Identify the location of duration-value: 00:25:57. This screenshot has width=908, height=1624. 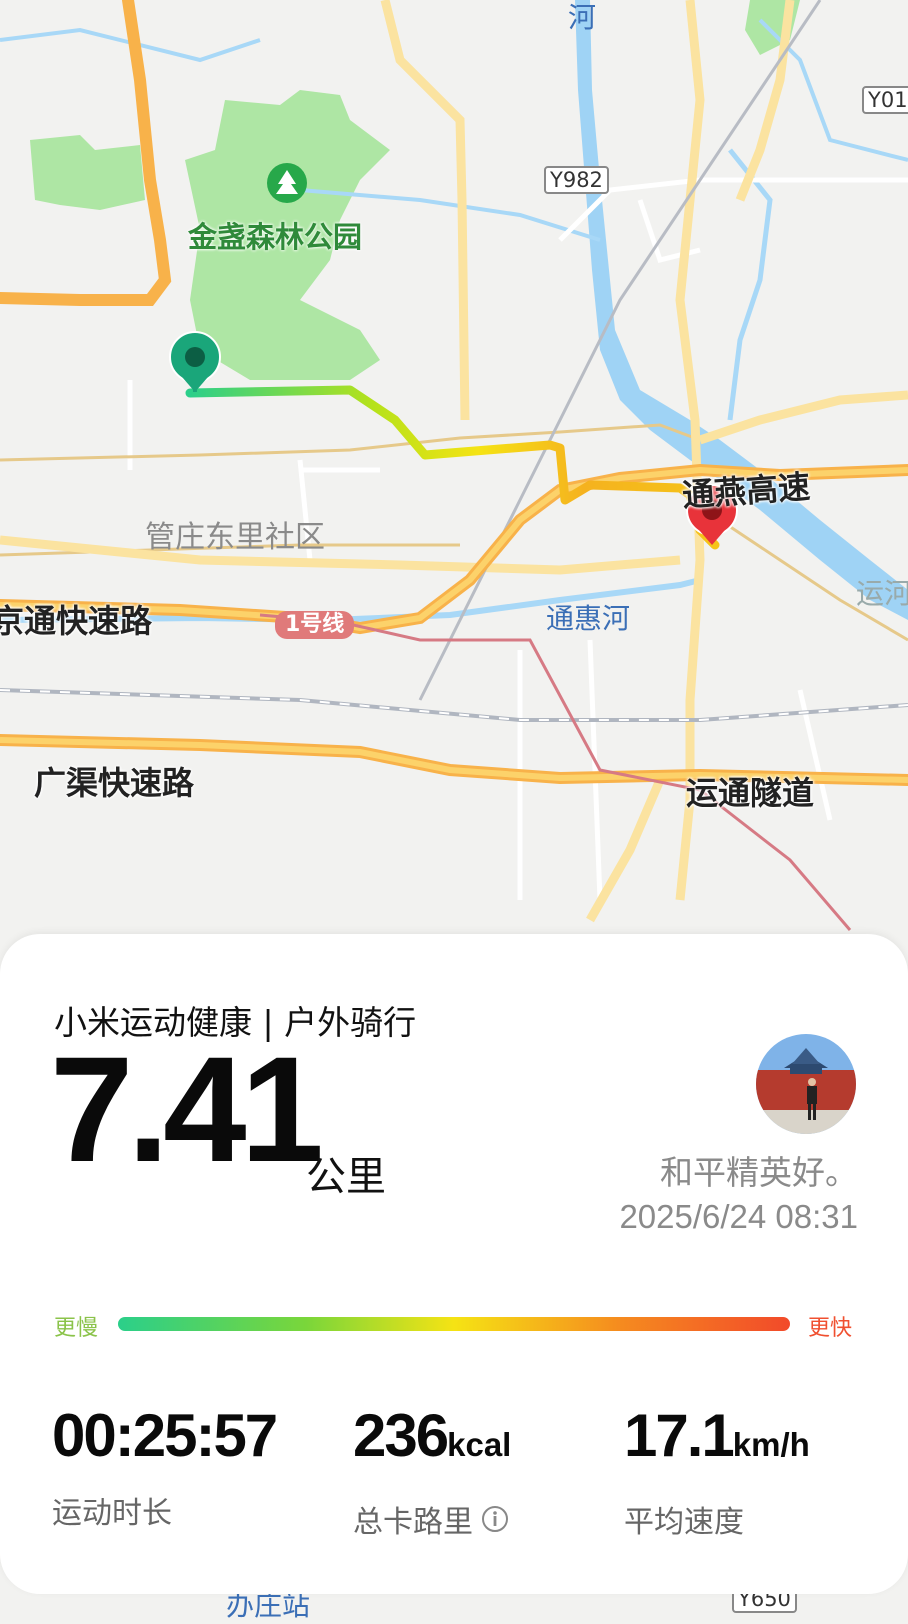
(165, 1435).